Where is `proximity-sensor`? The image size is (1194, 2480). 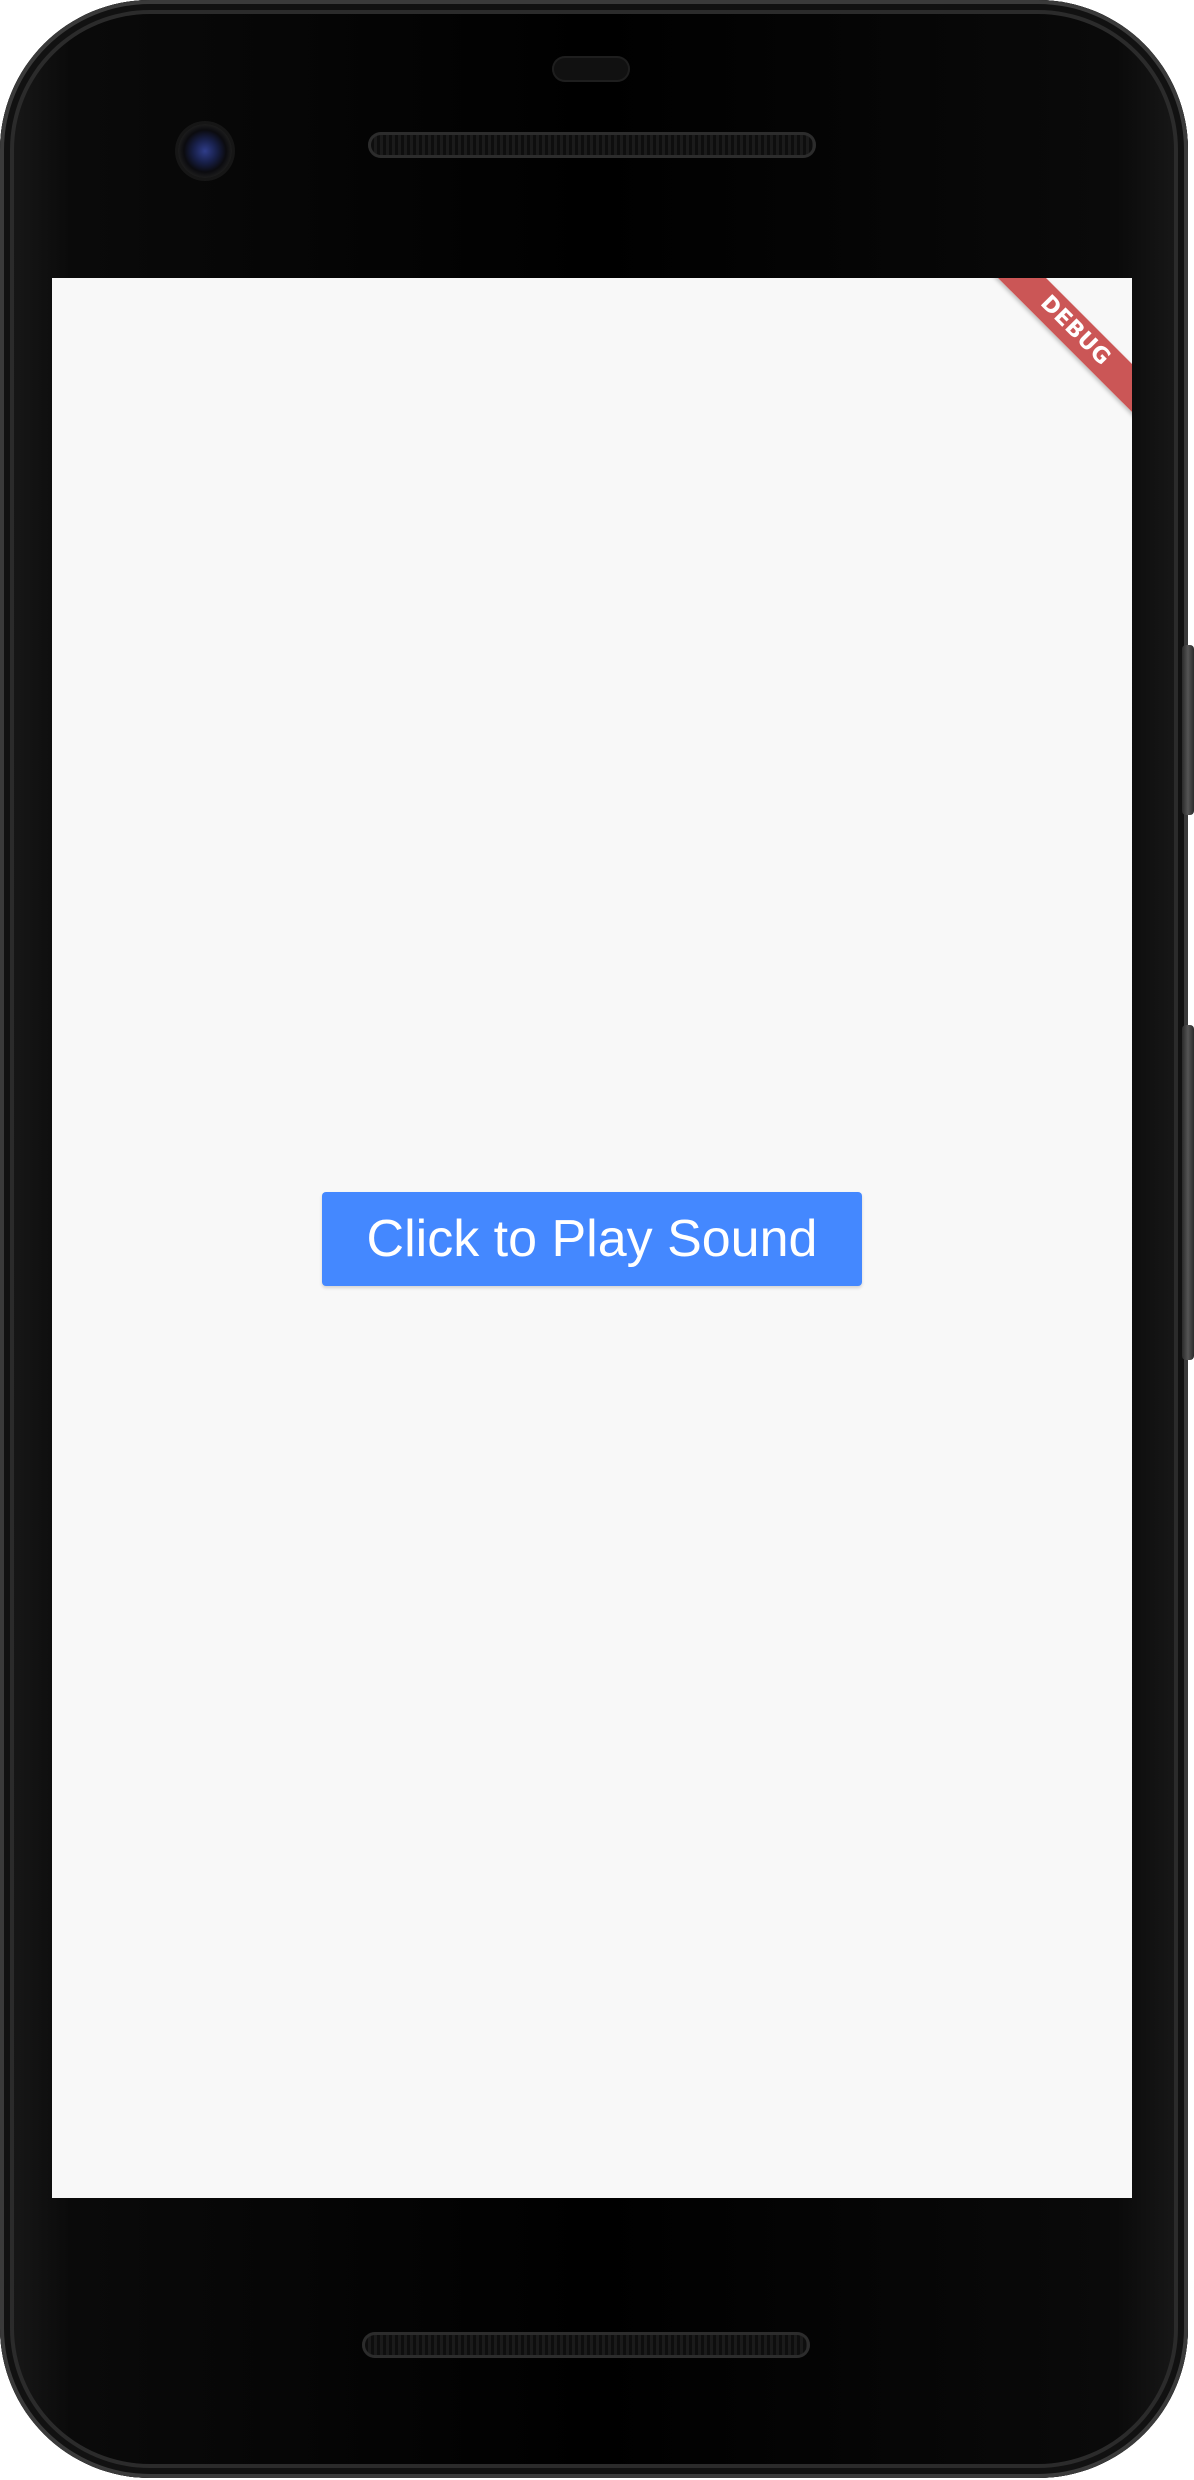
proximity-sensor is located at coordinates (591, 69).